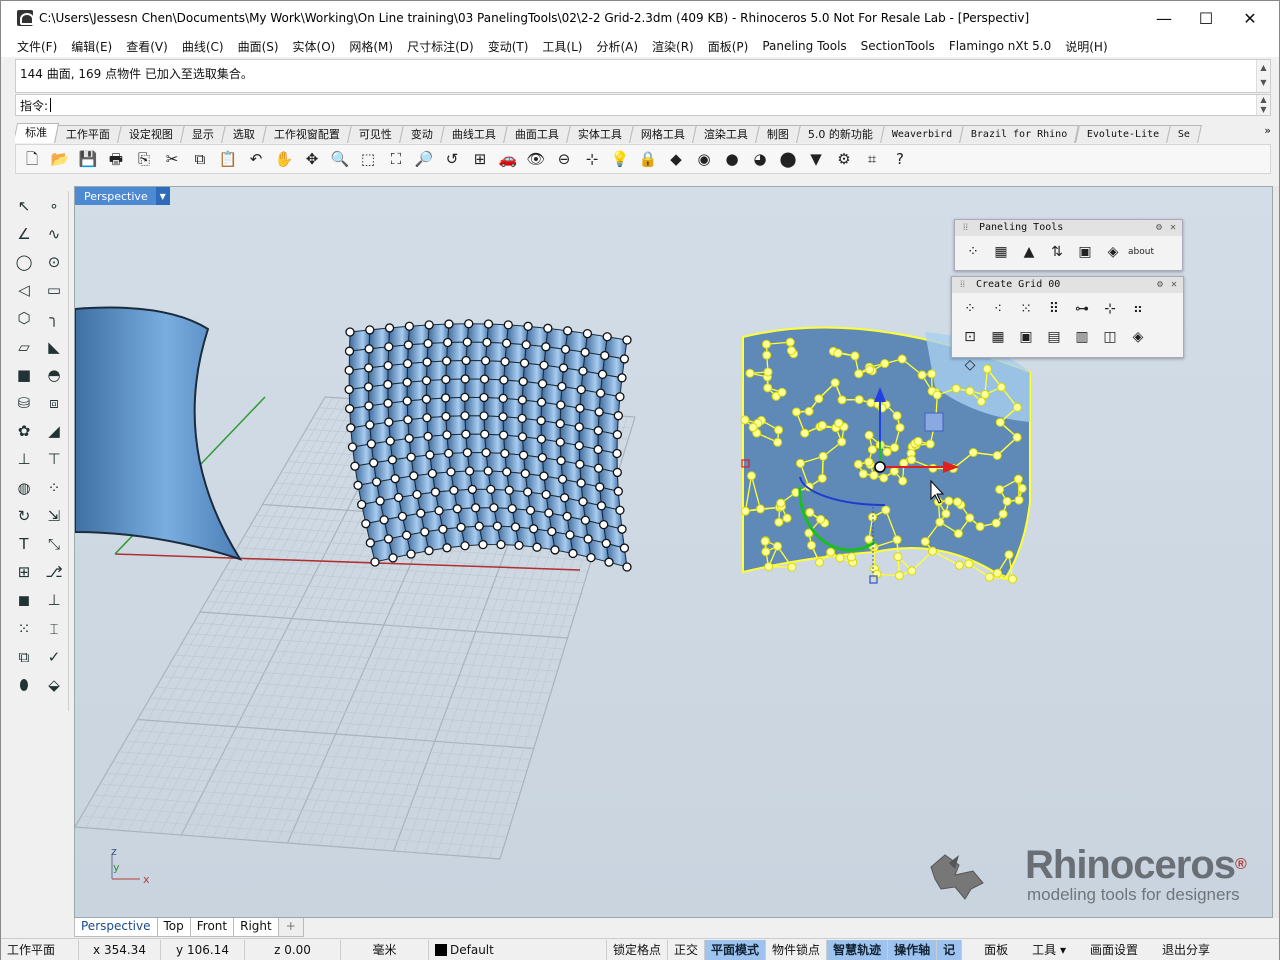  I want to click on text-icon: T, so click(24, 544).